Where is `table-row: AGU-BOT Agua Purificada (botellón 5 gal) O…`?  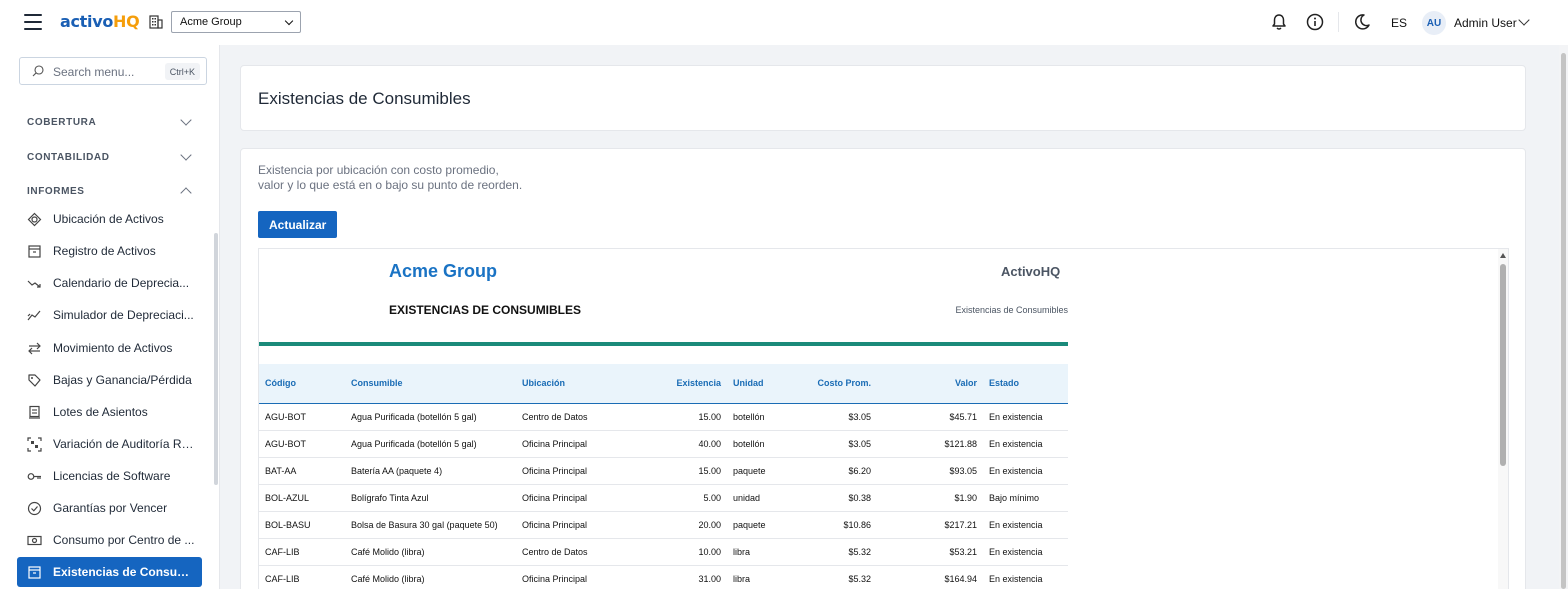 table-row: AGU-BOT Agua Purificada (botellón 5 gal) O… is located at coordinates (663, 444).